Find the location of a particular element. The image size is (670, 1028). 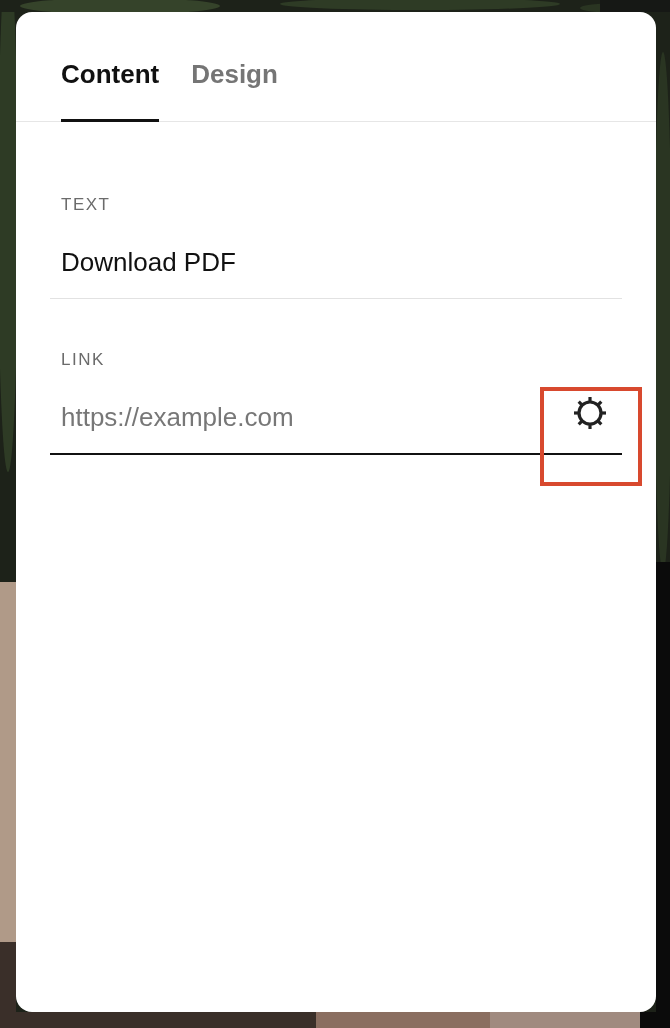

link-field: https://example.com is located at coordinates (336, 412).